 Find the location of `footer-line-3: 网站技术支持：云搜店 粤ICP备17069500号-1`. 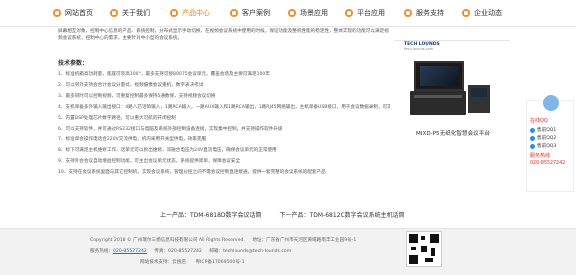

footer-line-3: 网站技术支持：云搜店 粤ICP备17069500号-1 is located at coordinates (192, 262).